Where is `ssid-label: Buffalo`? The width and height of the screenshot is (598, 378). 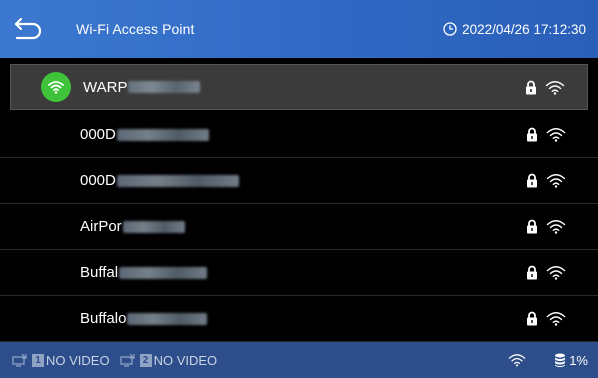
ssid-label: Buffalo is located at coordinates (144, 318).